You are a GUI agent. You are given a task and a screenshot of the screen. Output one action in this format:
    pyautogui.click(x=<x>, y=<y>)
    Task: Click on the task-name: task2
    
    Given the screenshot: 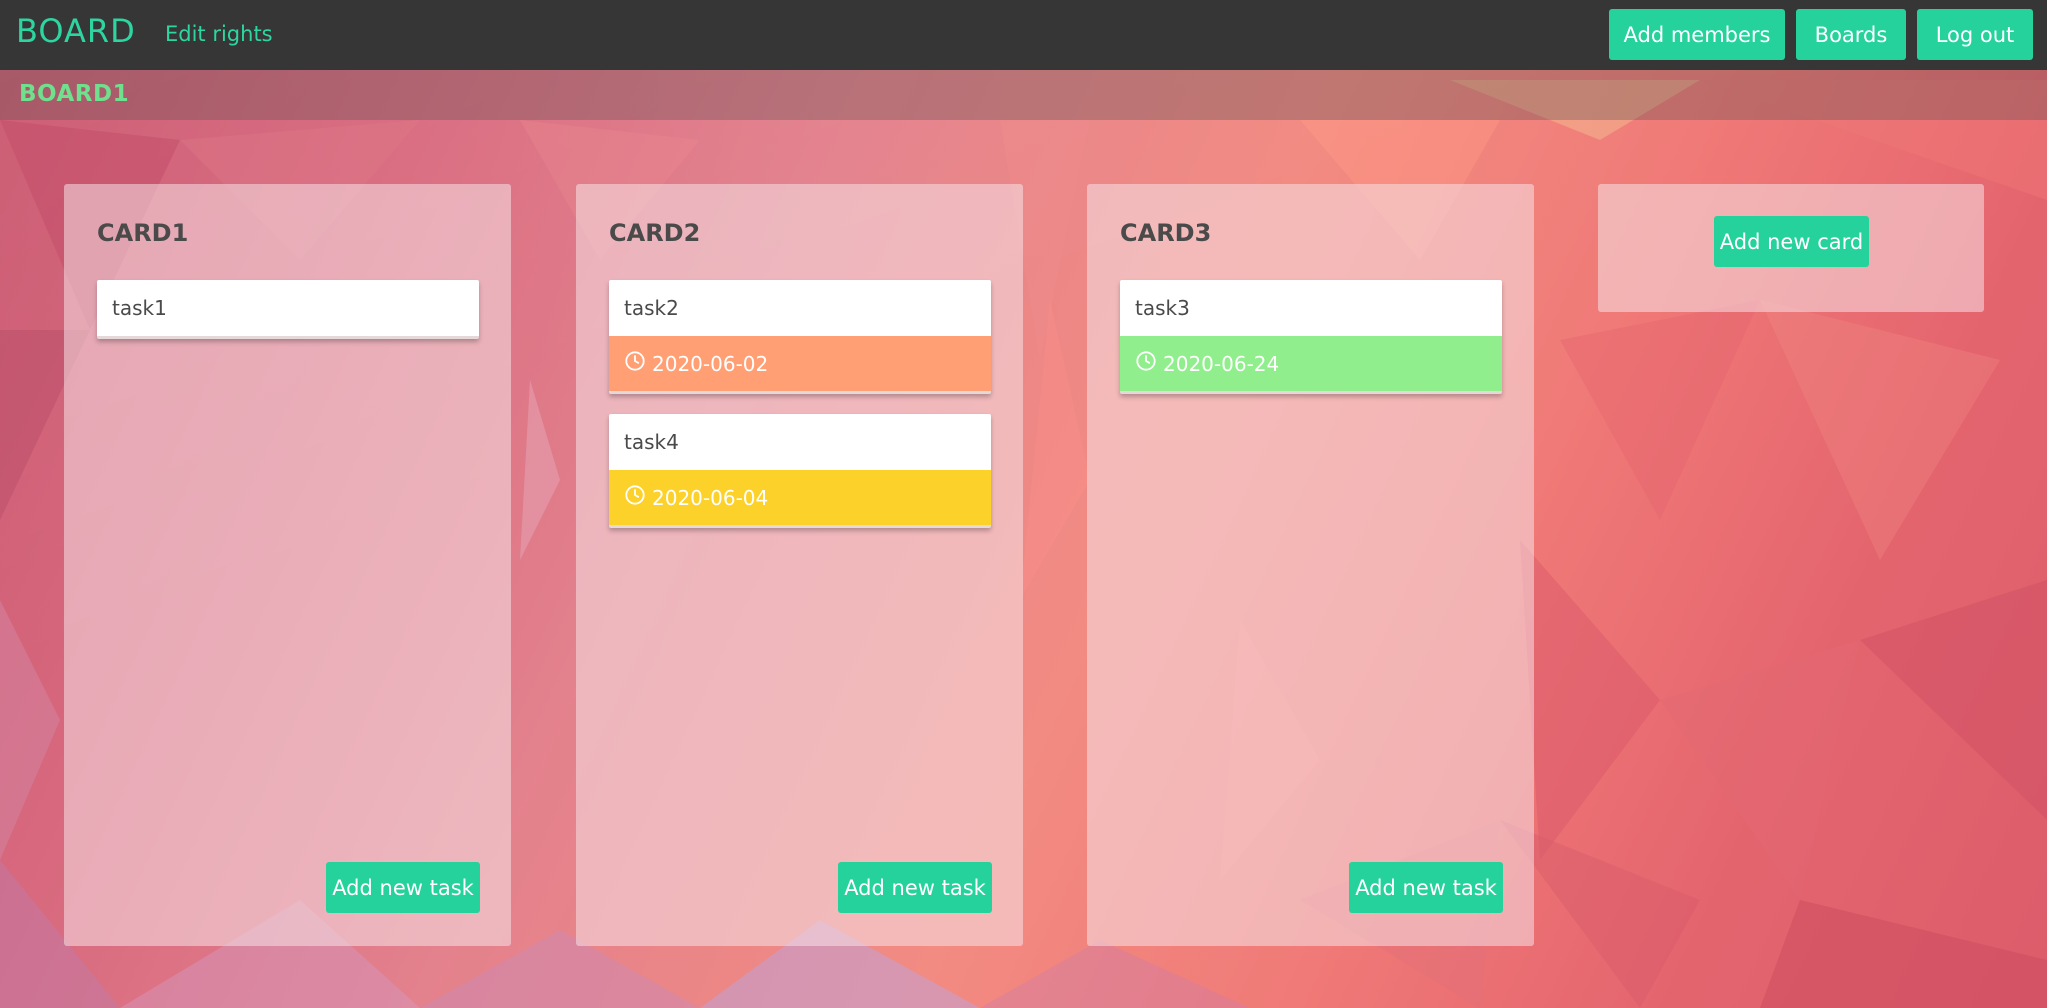 What is the action you would take?
    pyautogui.click(x=651, y=308)
    